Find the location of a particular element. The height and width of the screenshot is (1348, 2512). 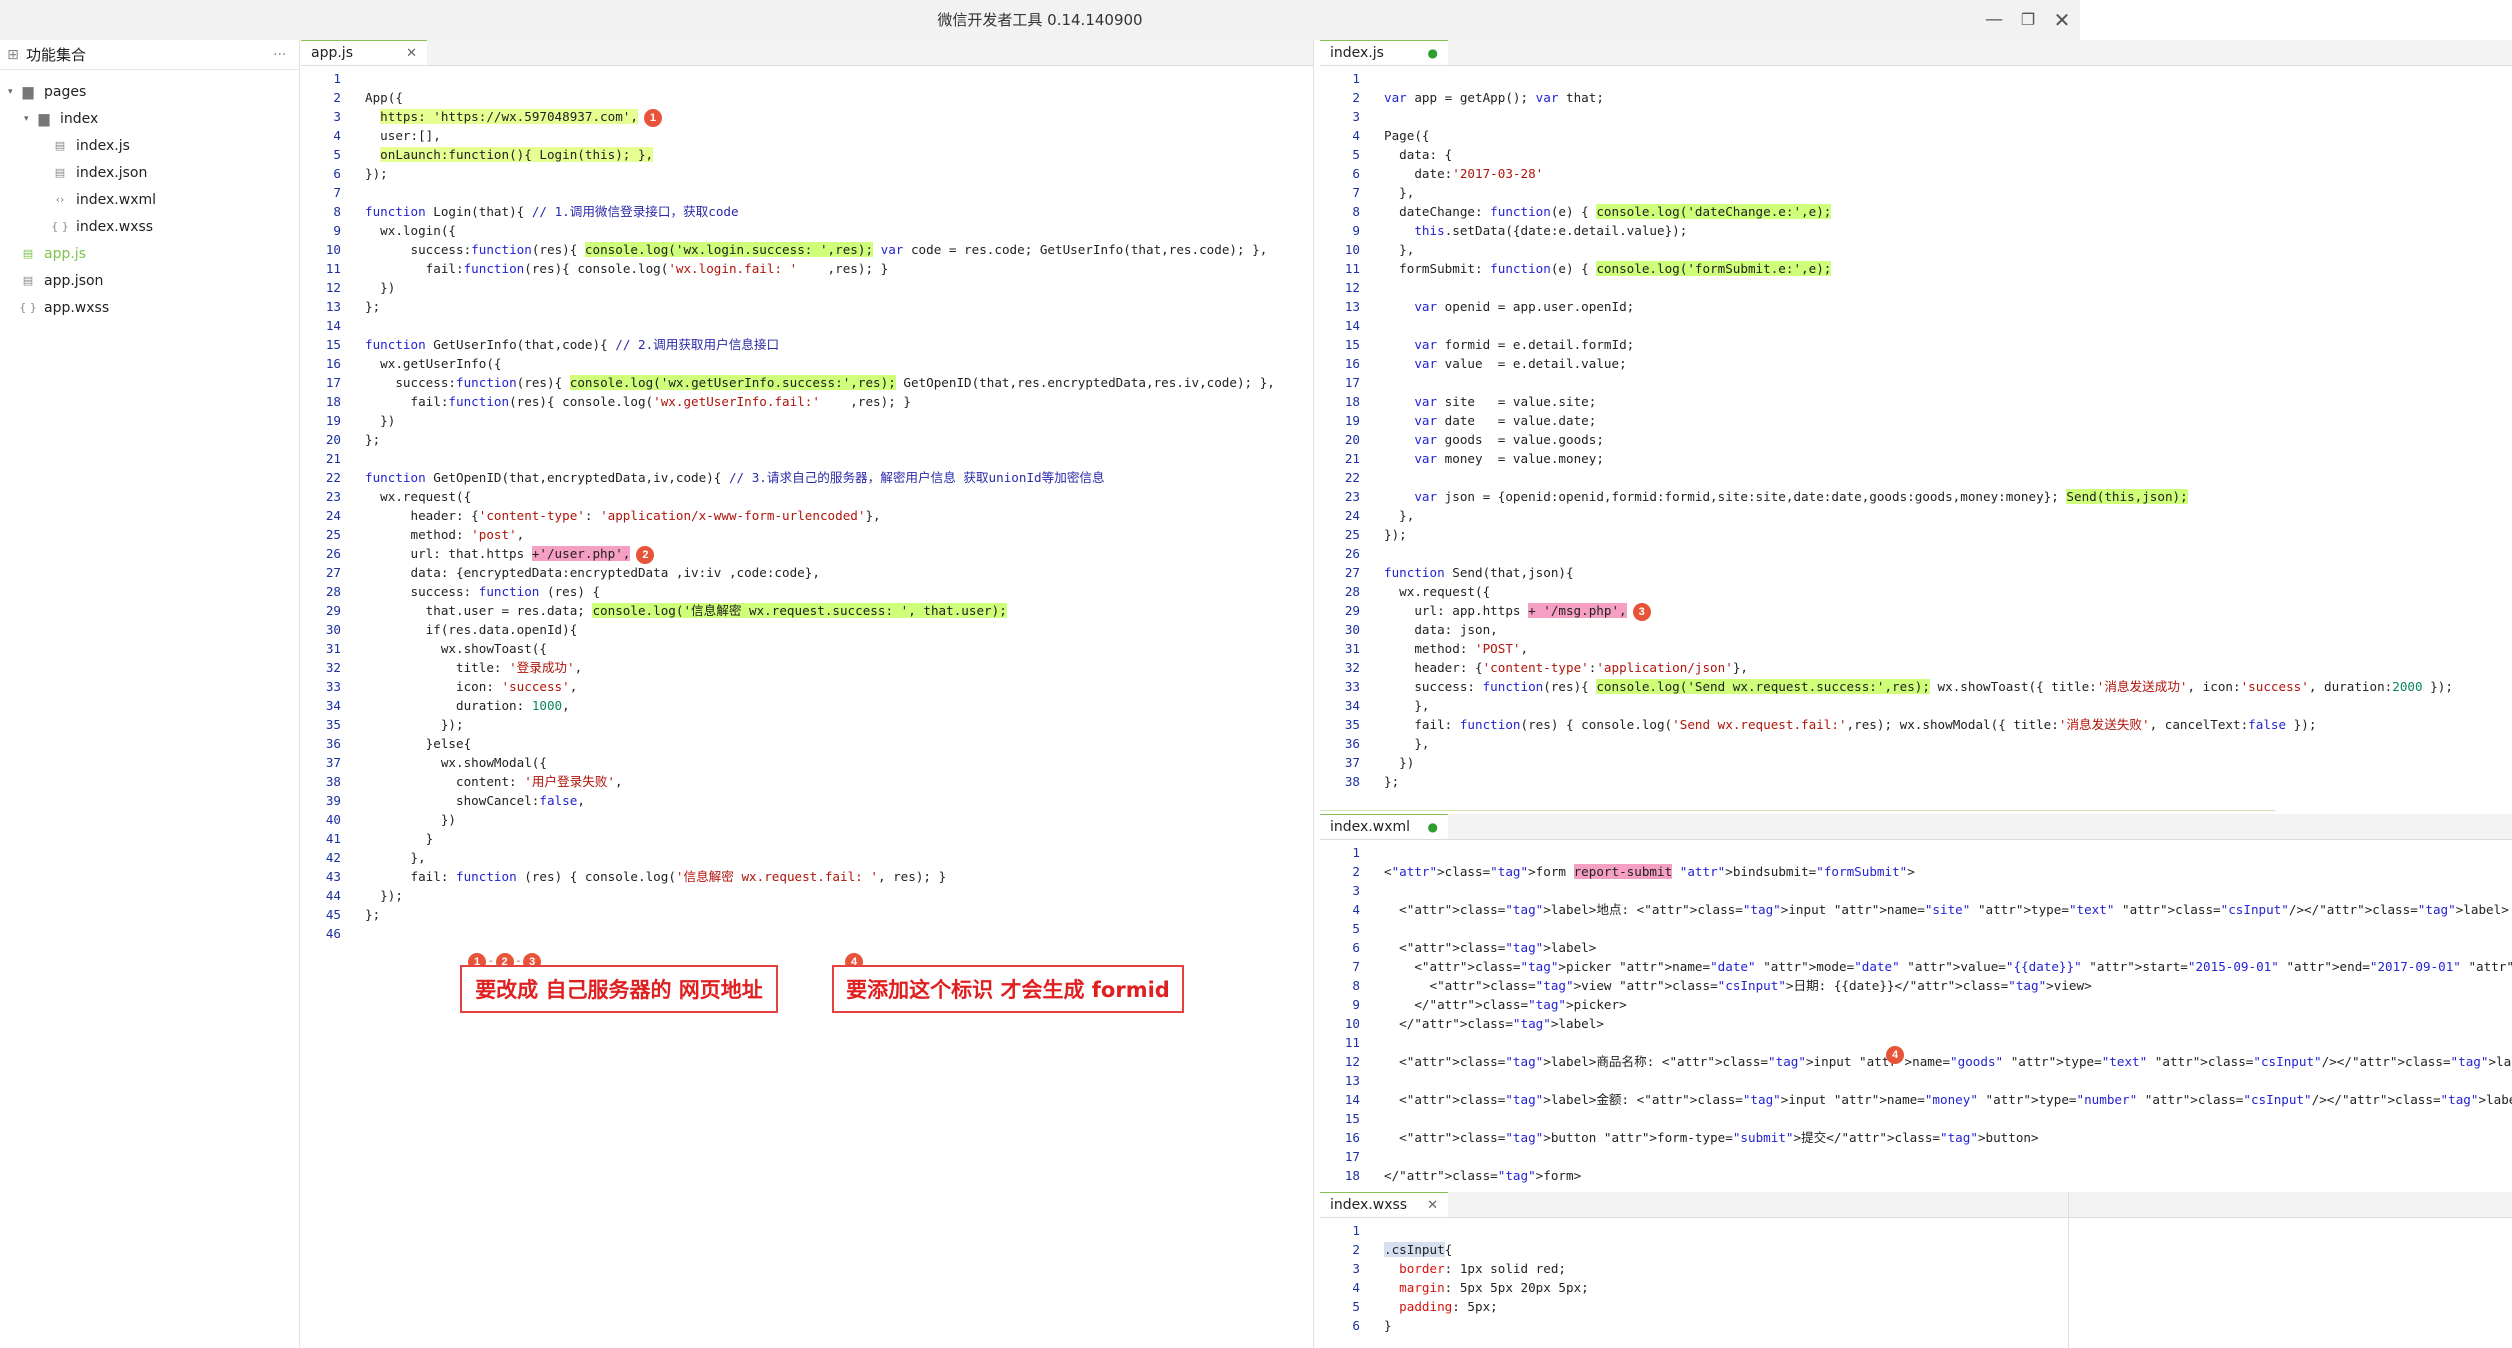

code-line: 2 .csInput{ is located at coordinates (1916, 1249).